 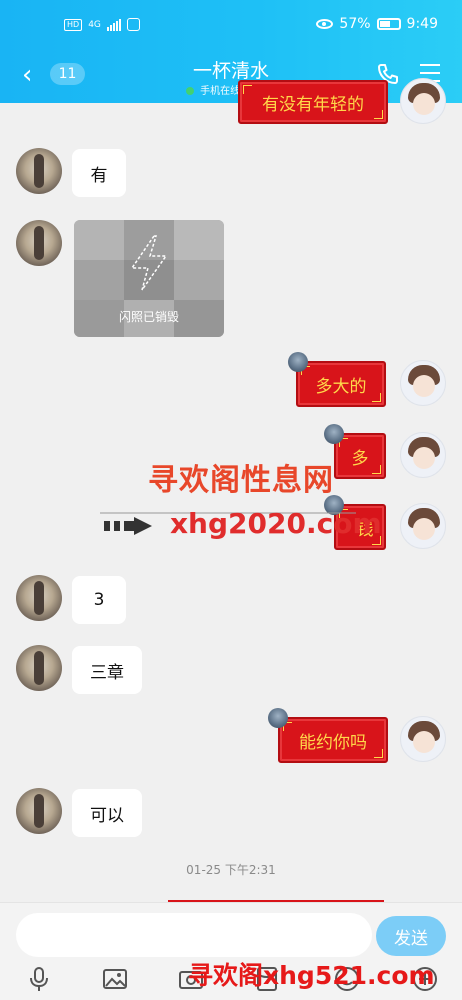 What do you see at coordinates (107, 815) in the screenshot?
I see `message-text: 可以` at bounding box center [107, 815].